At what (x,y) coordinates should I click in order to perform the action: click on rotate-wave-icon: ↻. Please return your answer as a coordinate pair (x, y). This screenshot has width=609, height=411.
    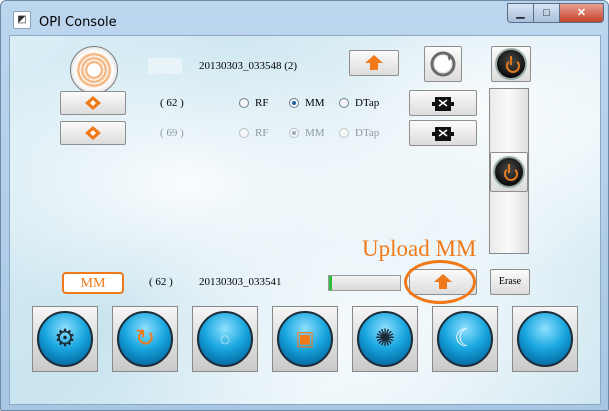
    Looking at the image, I should click on (145, 338).